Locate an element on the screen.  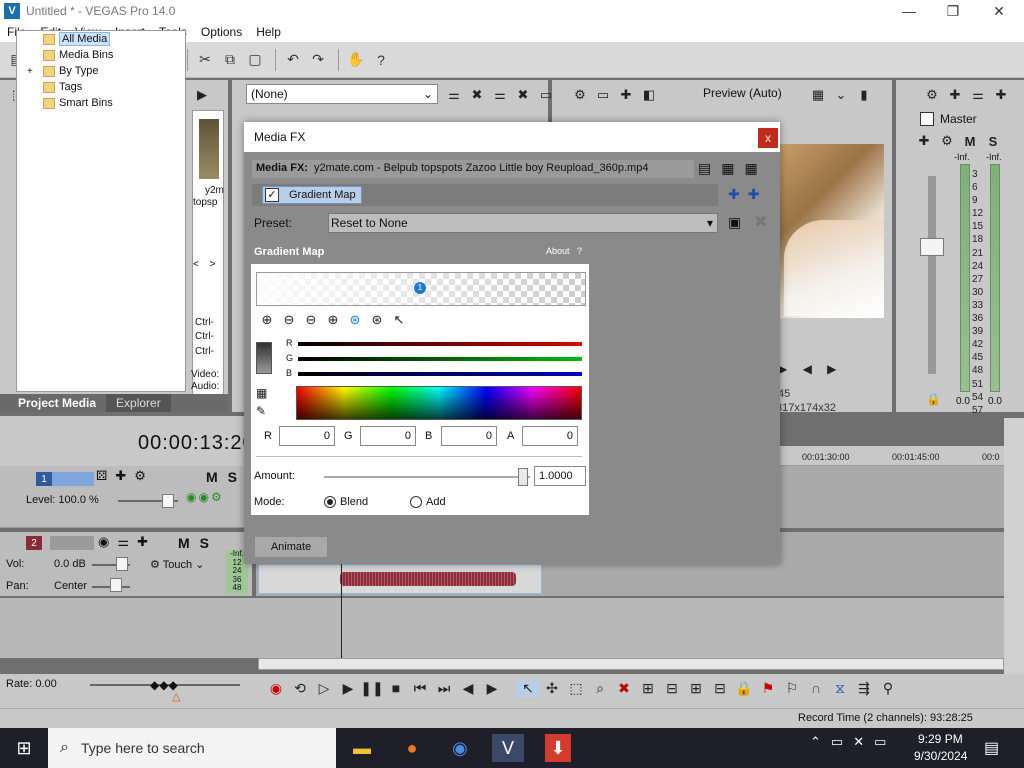
chevron-up-icon: ⌃ is located at coordinates (815, 742).